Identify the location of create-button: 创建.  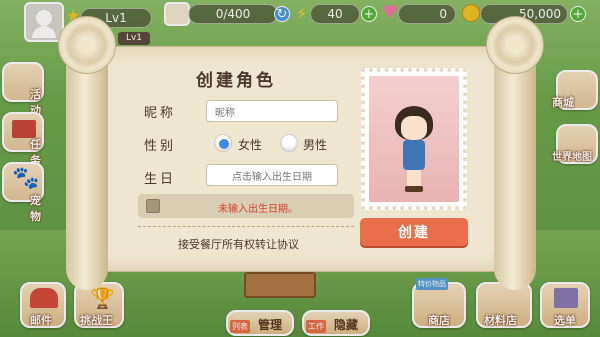
(414, 232).